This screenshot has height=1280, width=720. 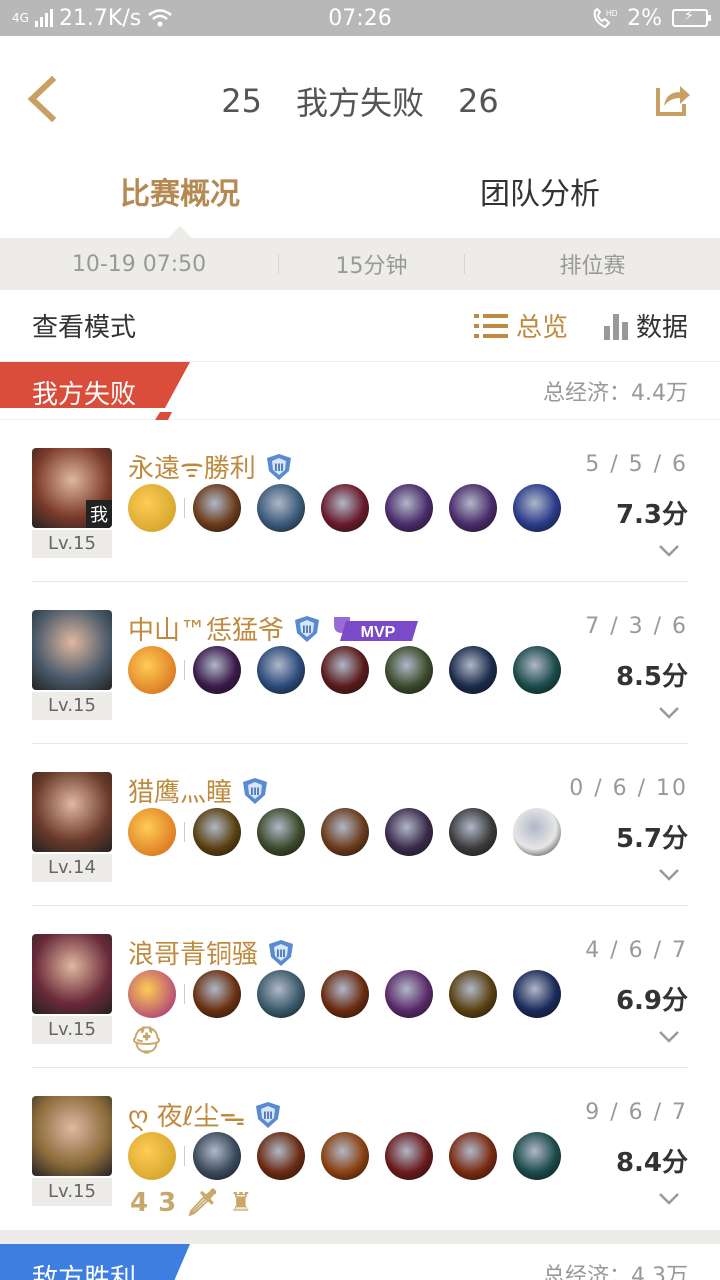 I want to click on svg-text: HD, so click(x=611, y=13).